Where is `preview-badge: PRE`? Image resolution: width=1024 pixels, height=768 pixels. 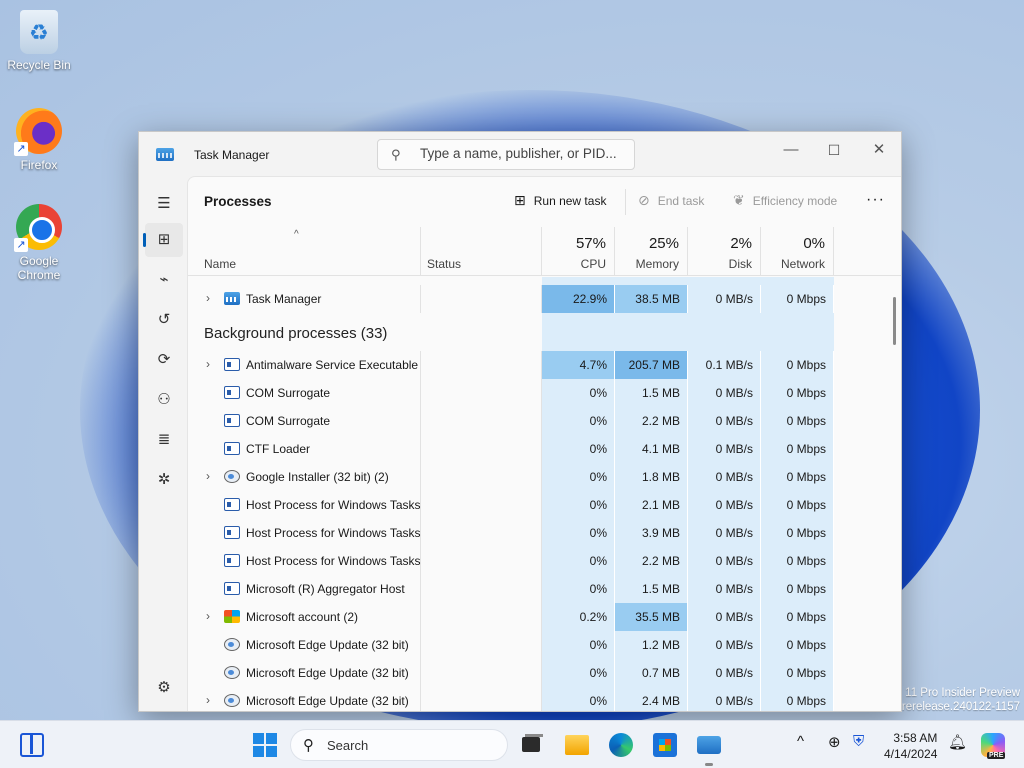
preview-badge: PRE is located at coordinates (996, 755).